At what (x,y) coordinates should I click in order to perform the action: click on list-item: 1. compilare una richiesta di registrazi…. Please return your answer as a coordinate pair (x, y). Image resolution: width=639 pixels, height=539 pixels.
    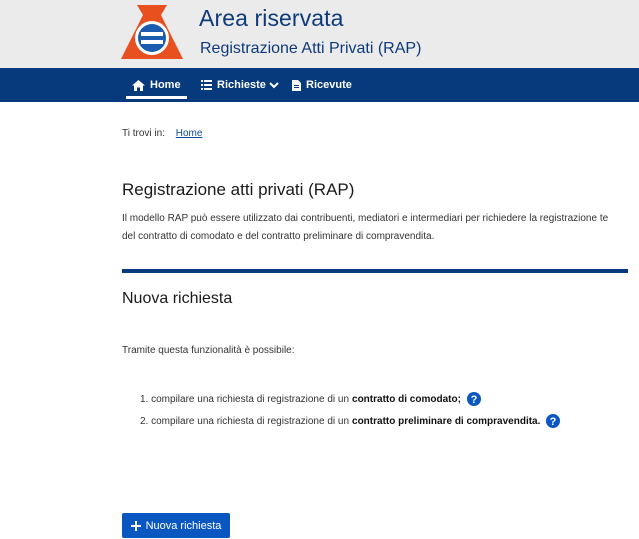
    Looking at the image, I should click on (350, 399).